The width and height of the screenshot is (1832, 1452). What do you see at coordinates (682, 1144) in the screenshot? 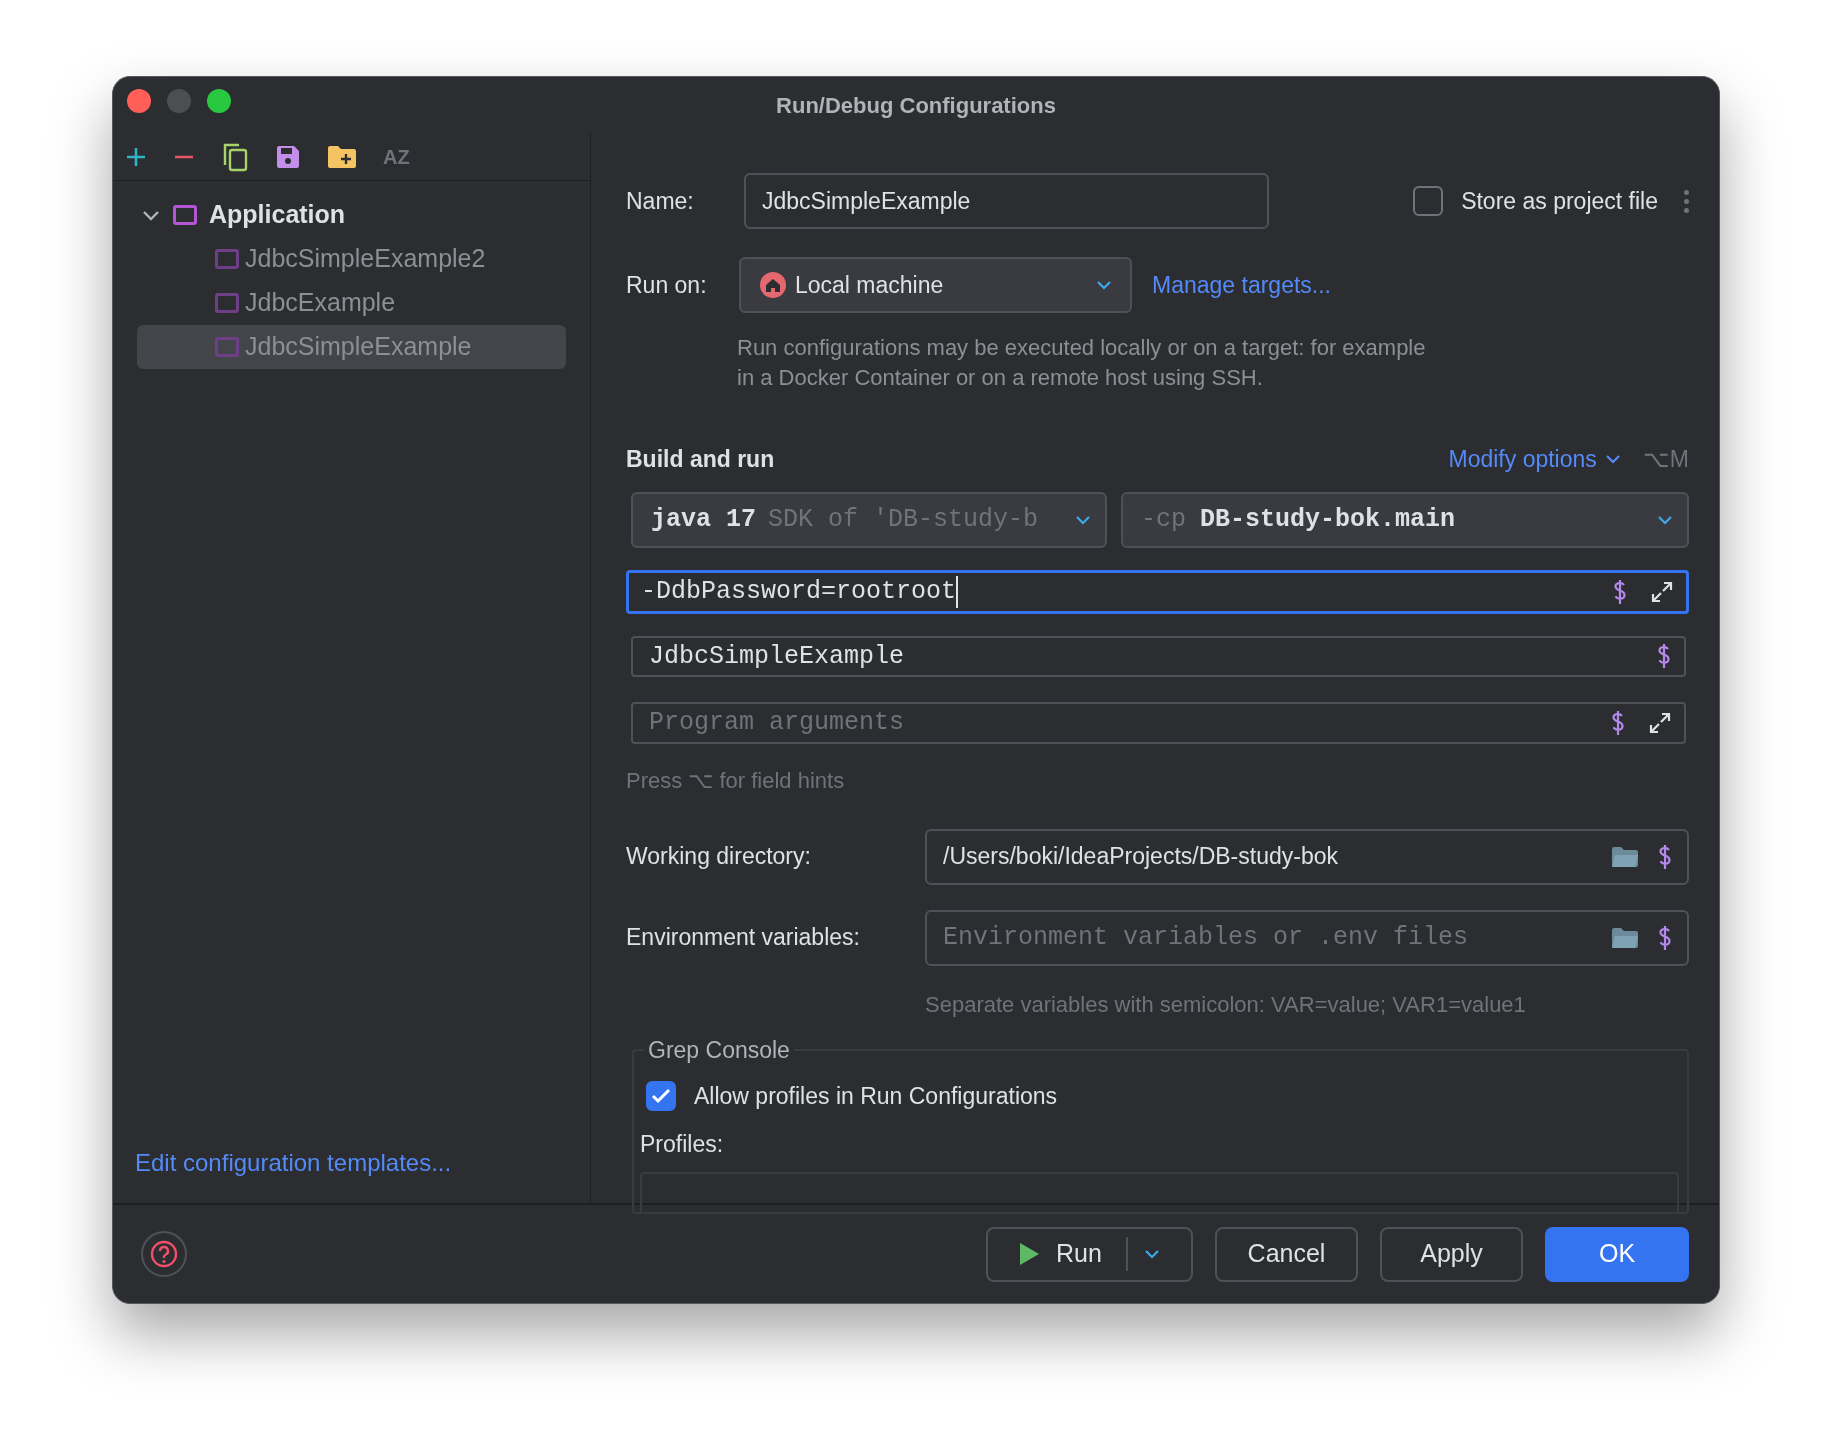
I see `field-label: Profiles:` at bounding box center [682, 1144].